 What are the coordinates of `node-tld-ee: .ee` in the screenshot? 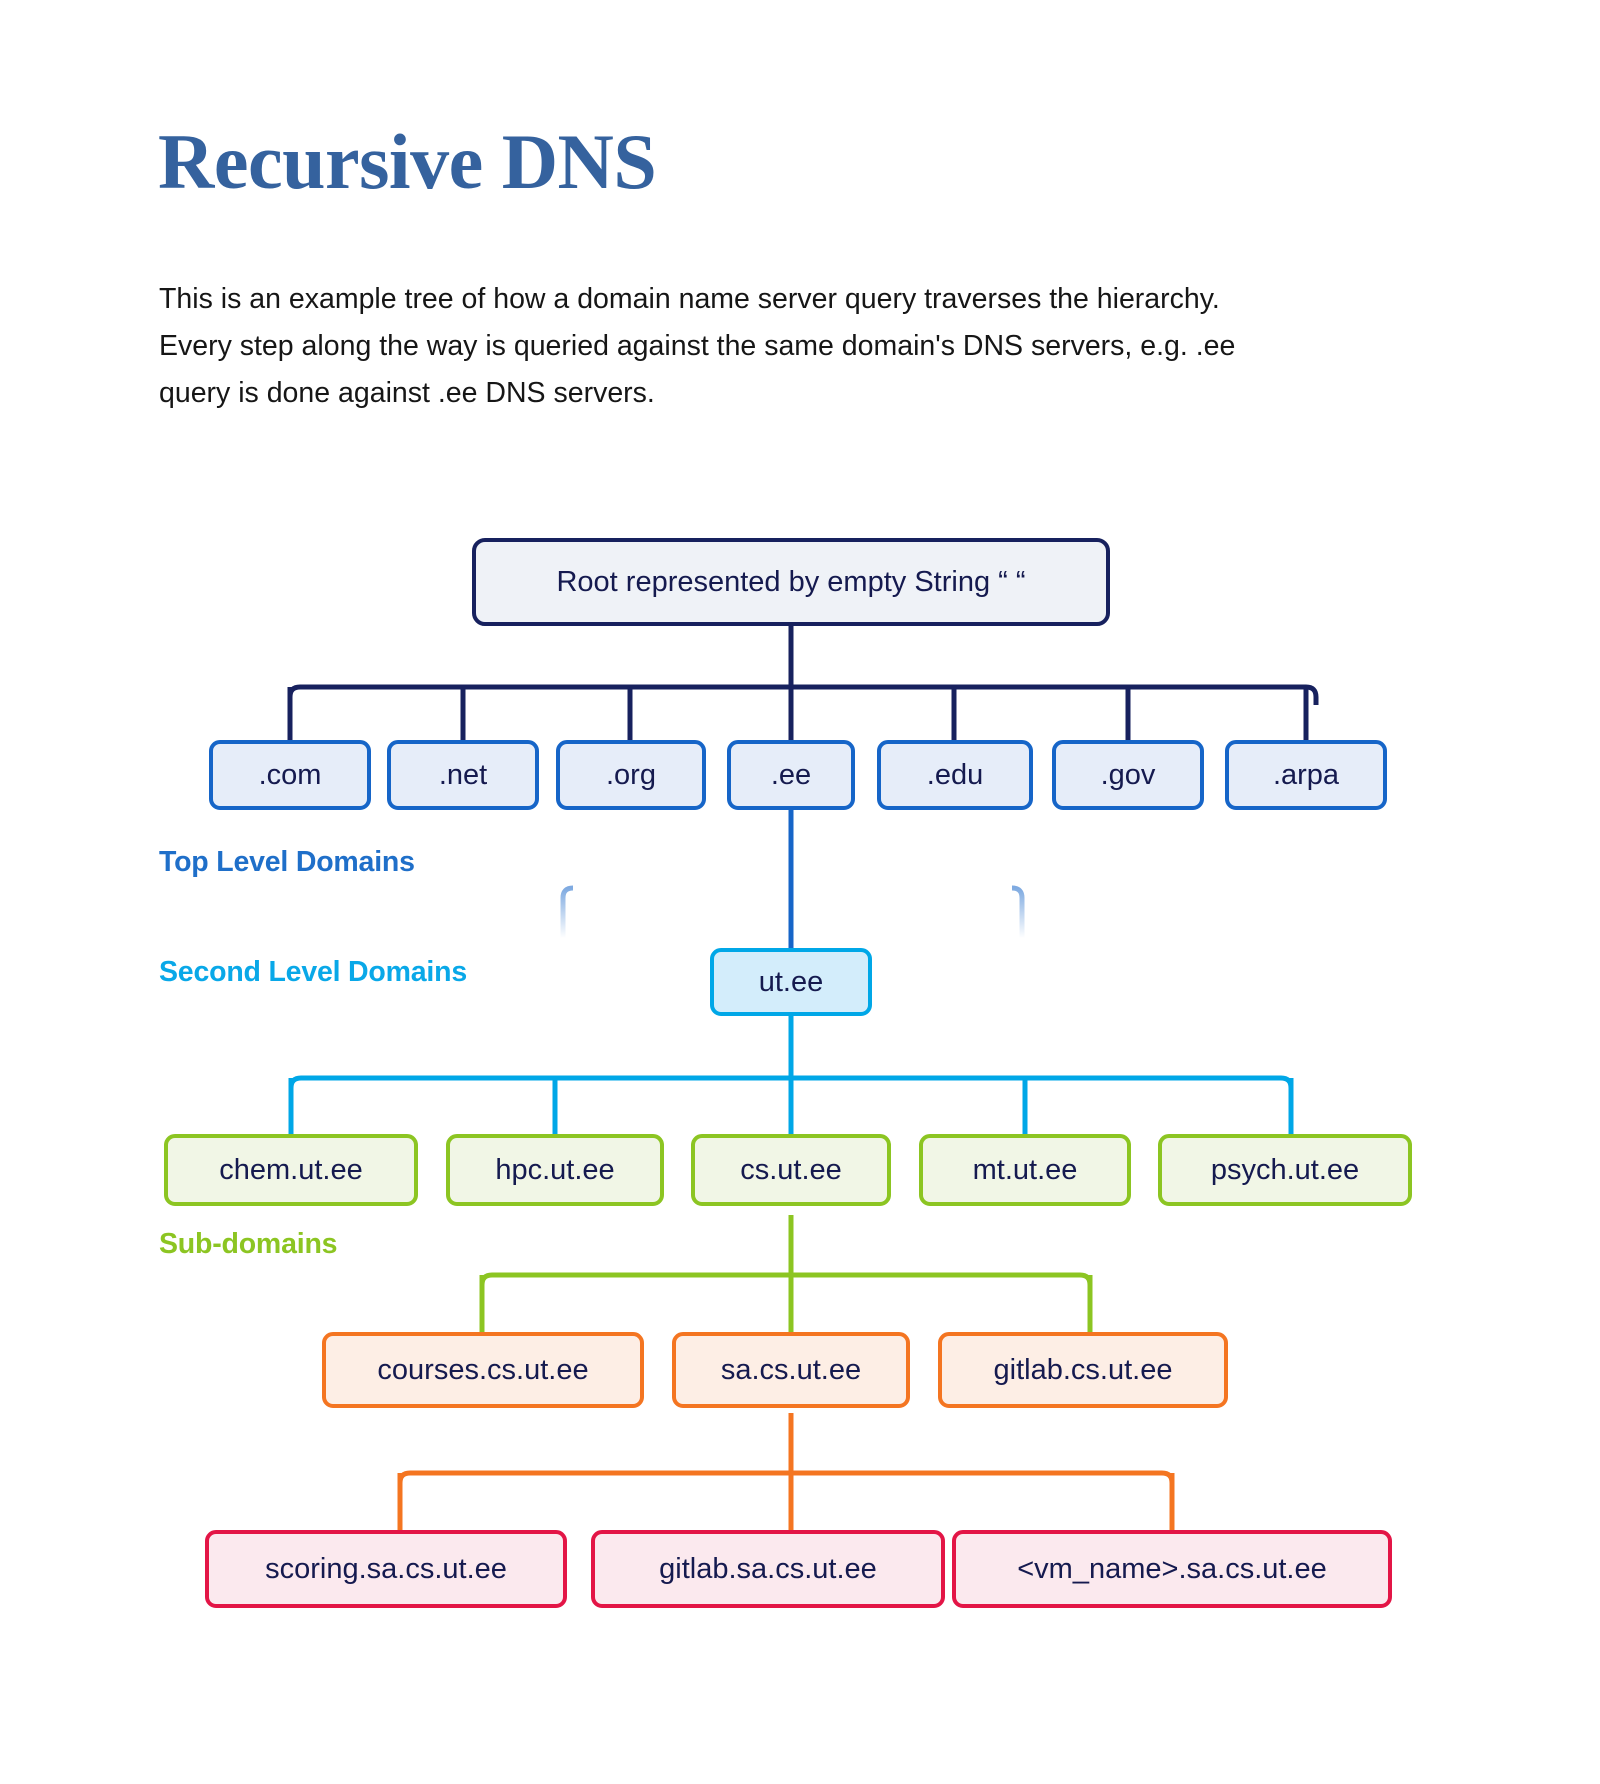 It's located at (791, 775).